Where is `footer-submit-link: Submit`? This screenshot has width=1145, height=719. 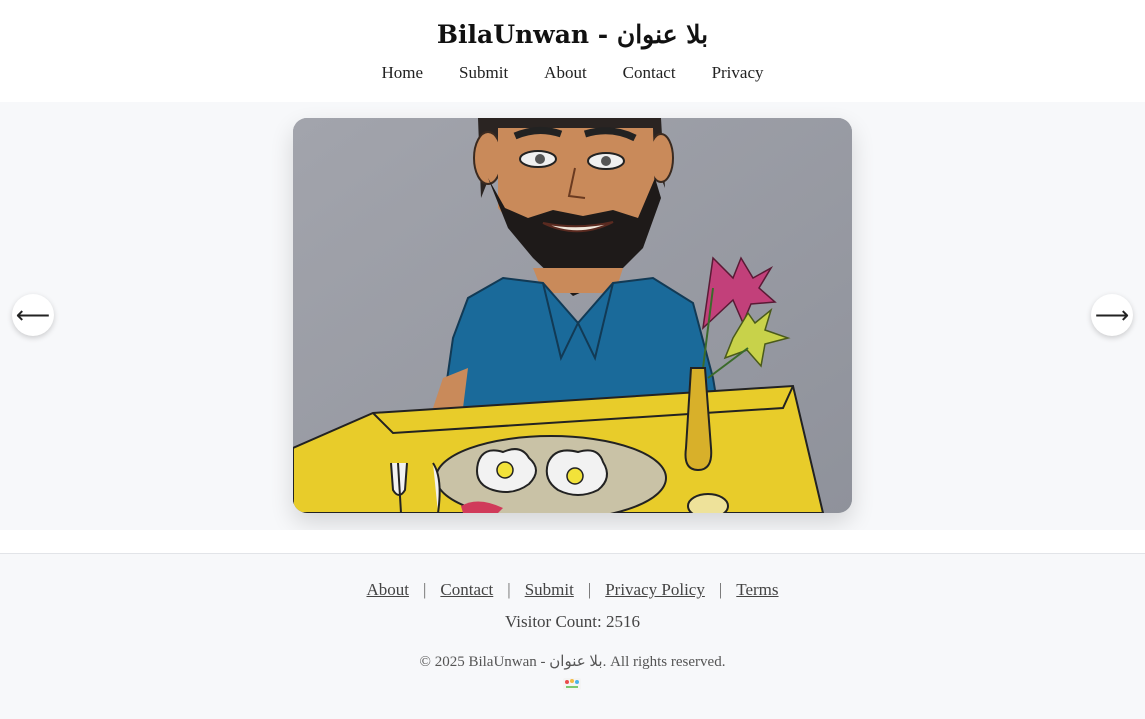 footer-submit-link: Submit is located at coordinates (549, 590).